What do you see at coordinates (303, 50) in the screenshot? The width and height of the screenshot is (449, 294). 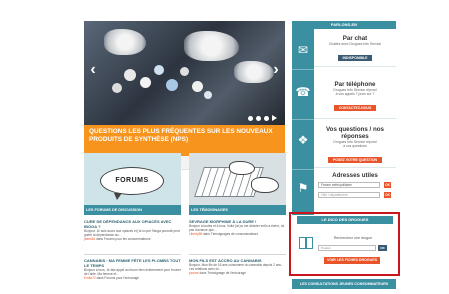 I see `chat-bubble-icon: ✉` at bounding box center [303, 50].